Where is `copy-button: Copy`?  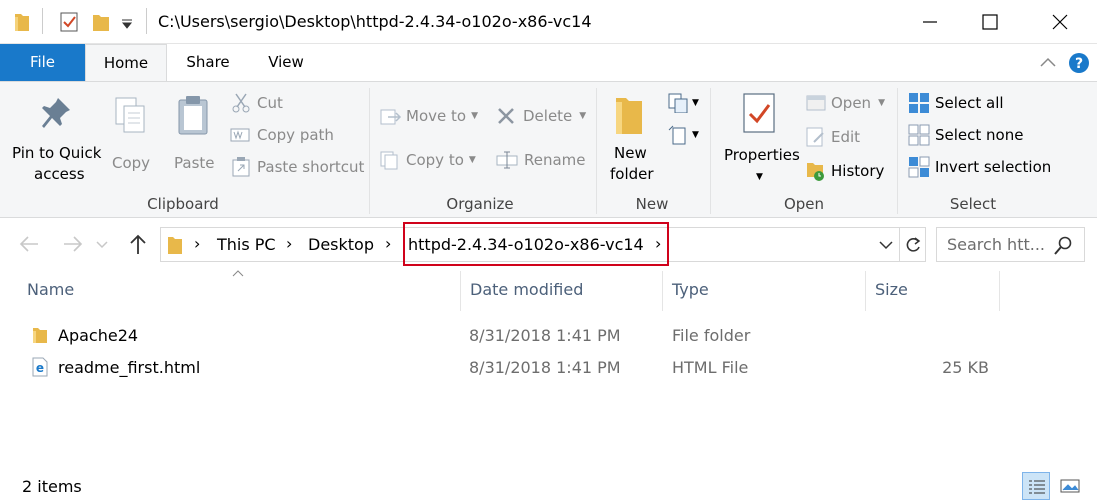
copy-button: Copy is located at coordinates (131, 141).